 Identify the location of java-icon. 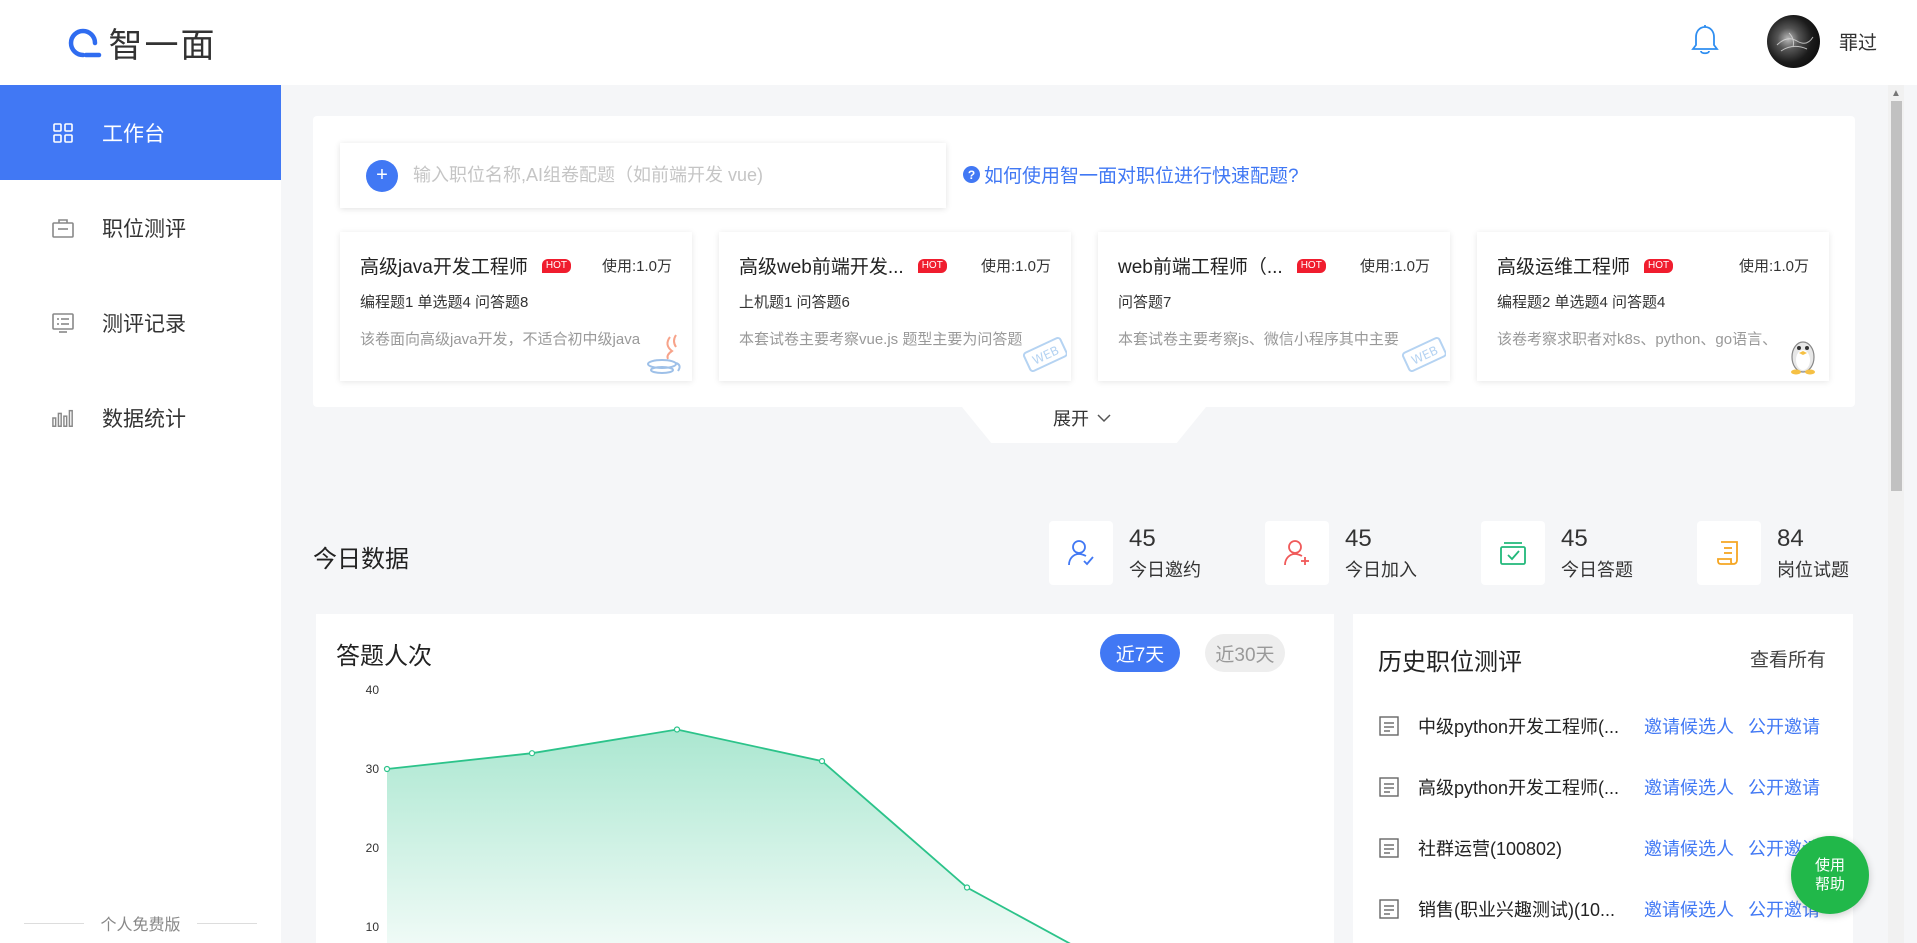
(664, 354).